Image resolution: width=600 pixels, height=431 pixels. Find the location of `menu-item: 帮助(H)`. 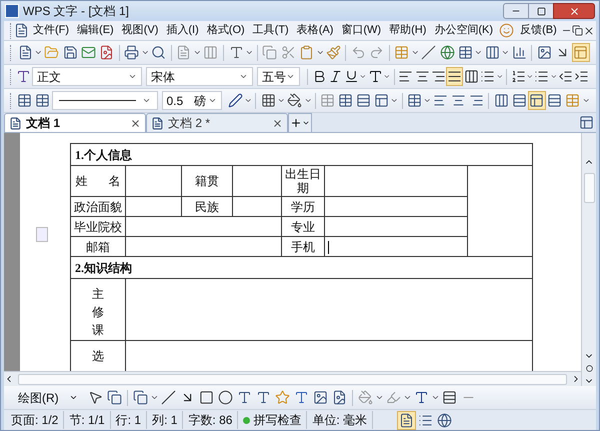

menu-item: 帮助(H) is located at coordinates (407, 30).